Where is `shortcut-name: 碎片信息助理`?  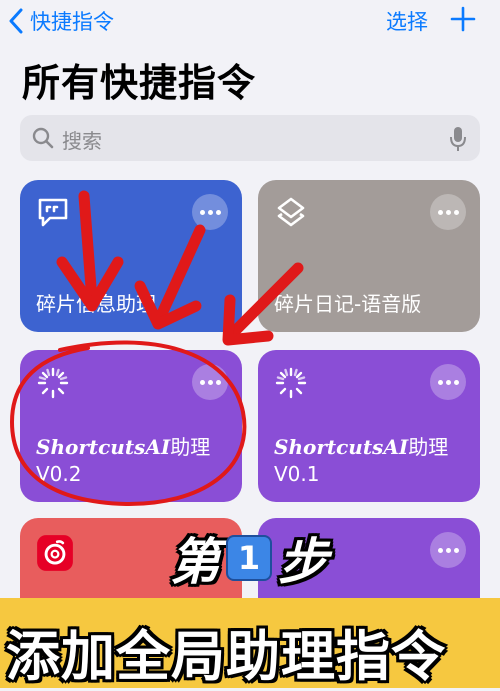 shortcut-name: 碎片信息助理 is located at coordinates (96, 304).